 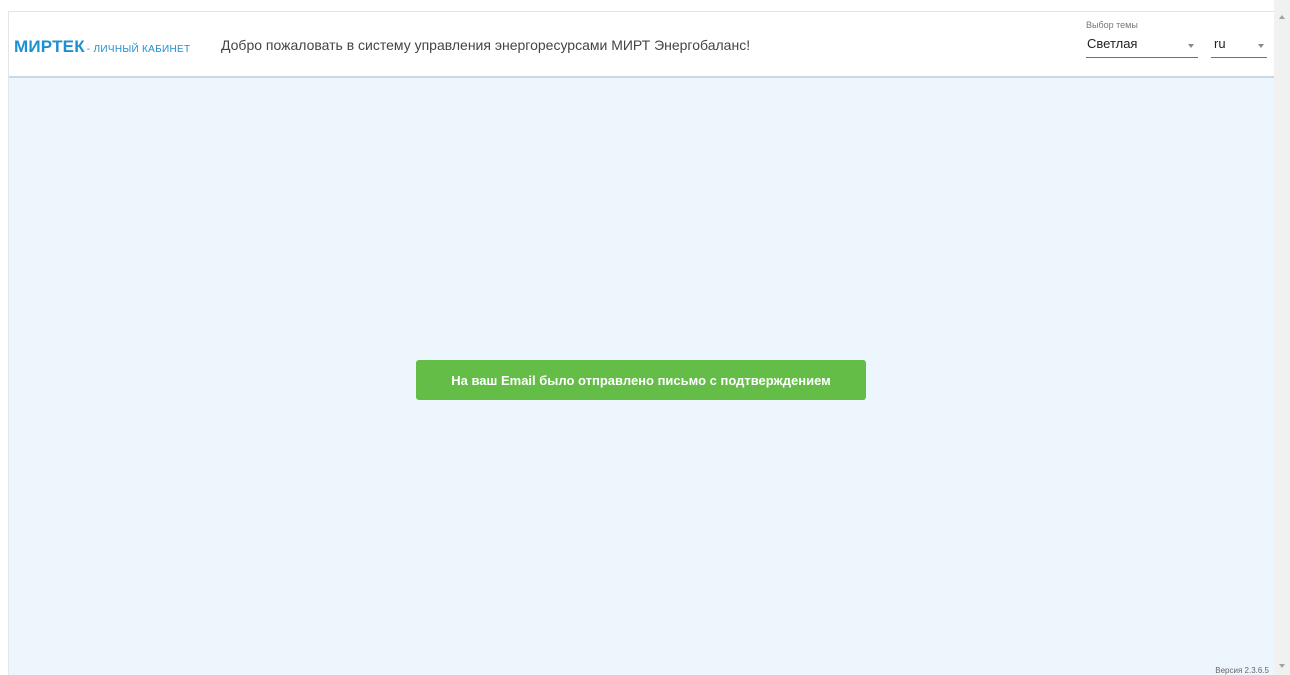 I want to click on logo-subtitle: - ЛИЧНЫЙ КАБИНЕТ, so click(x=138, y=49).